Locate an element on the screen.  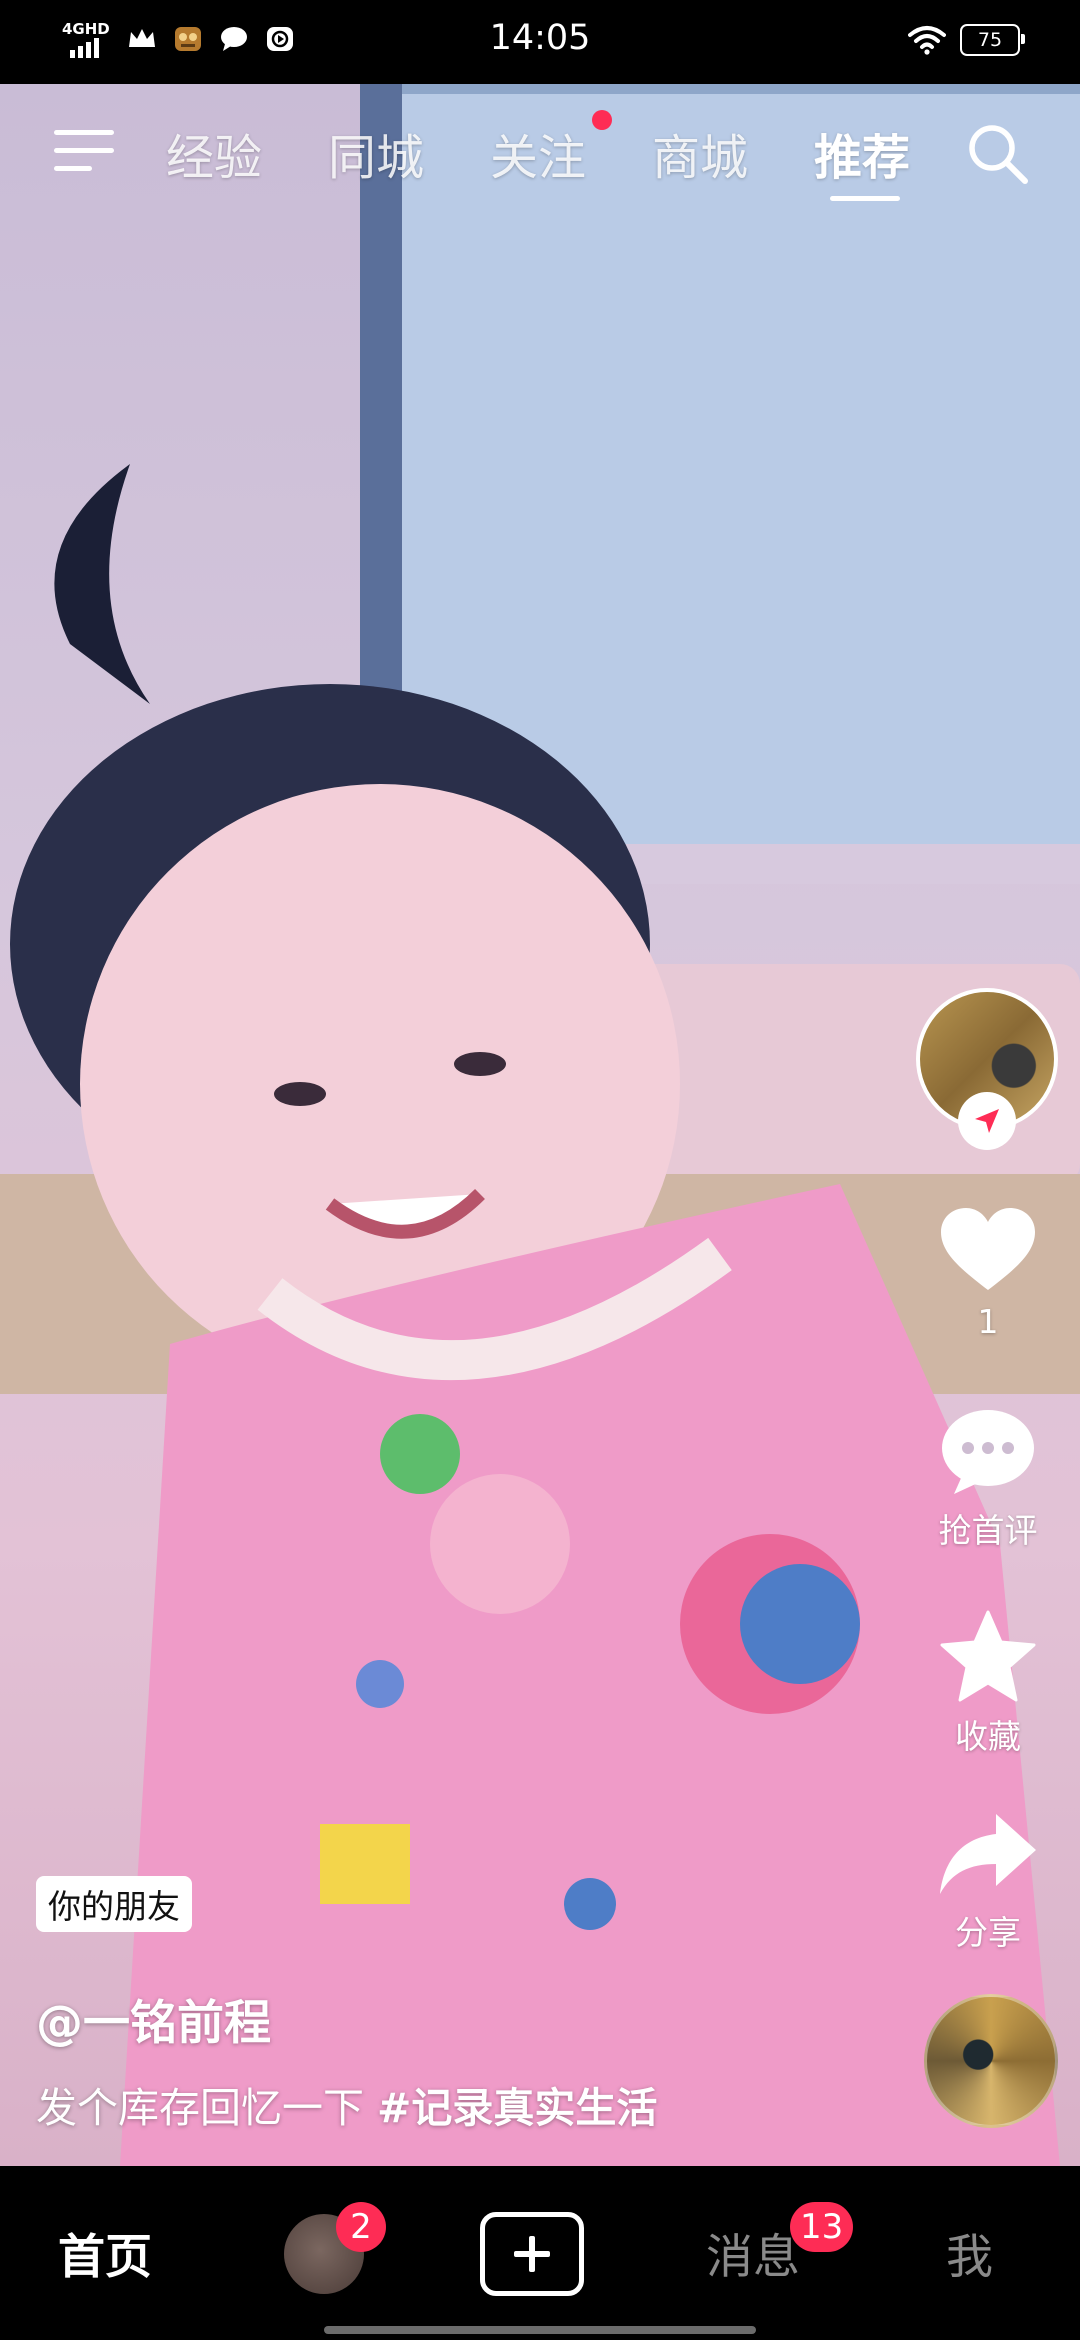
status-right-icons: 75 is located at coordinates (966, 40).